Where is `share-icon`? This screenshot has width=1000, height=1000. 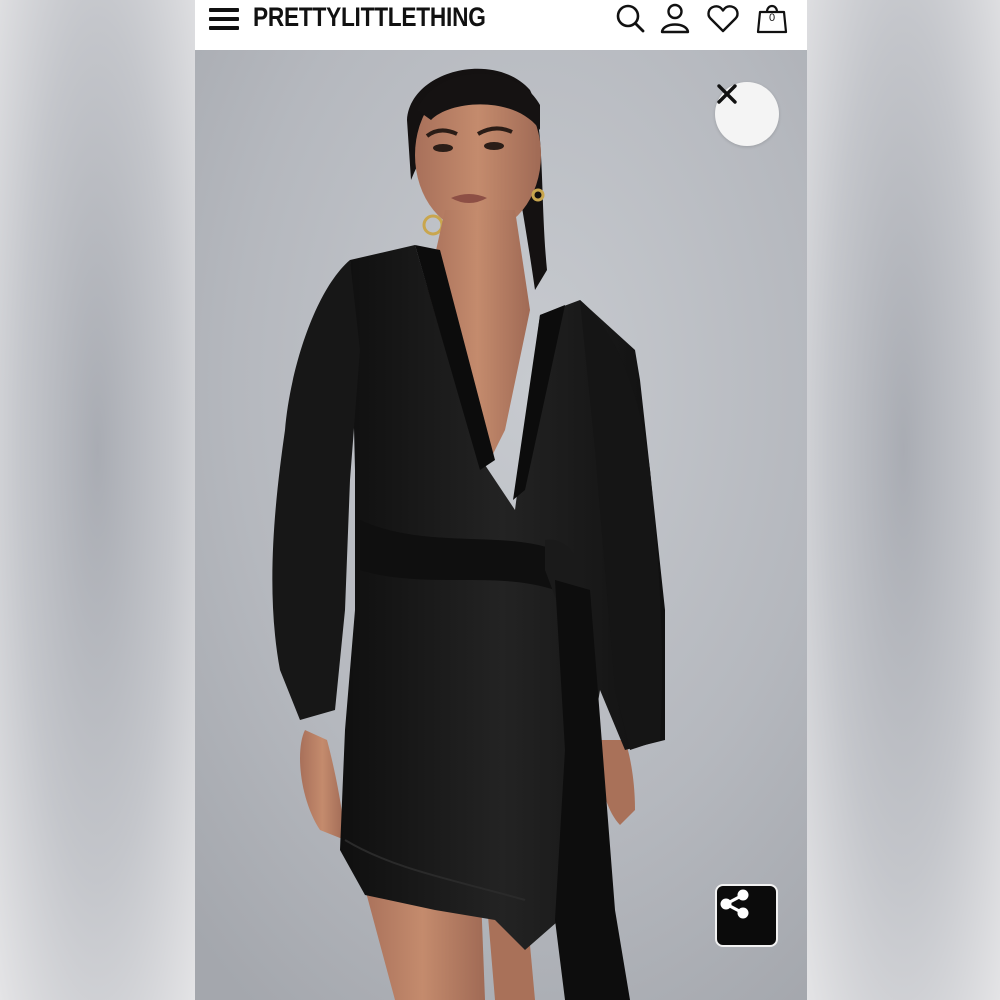
share-icon is located at coordinates (734, 904).